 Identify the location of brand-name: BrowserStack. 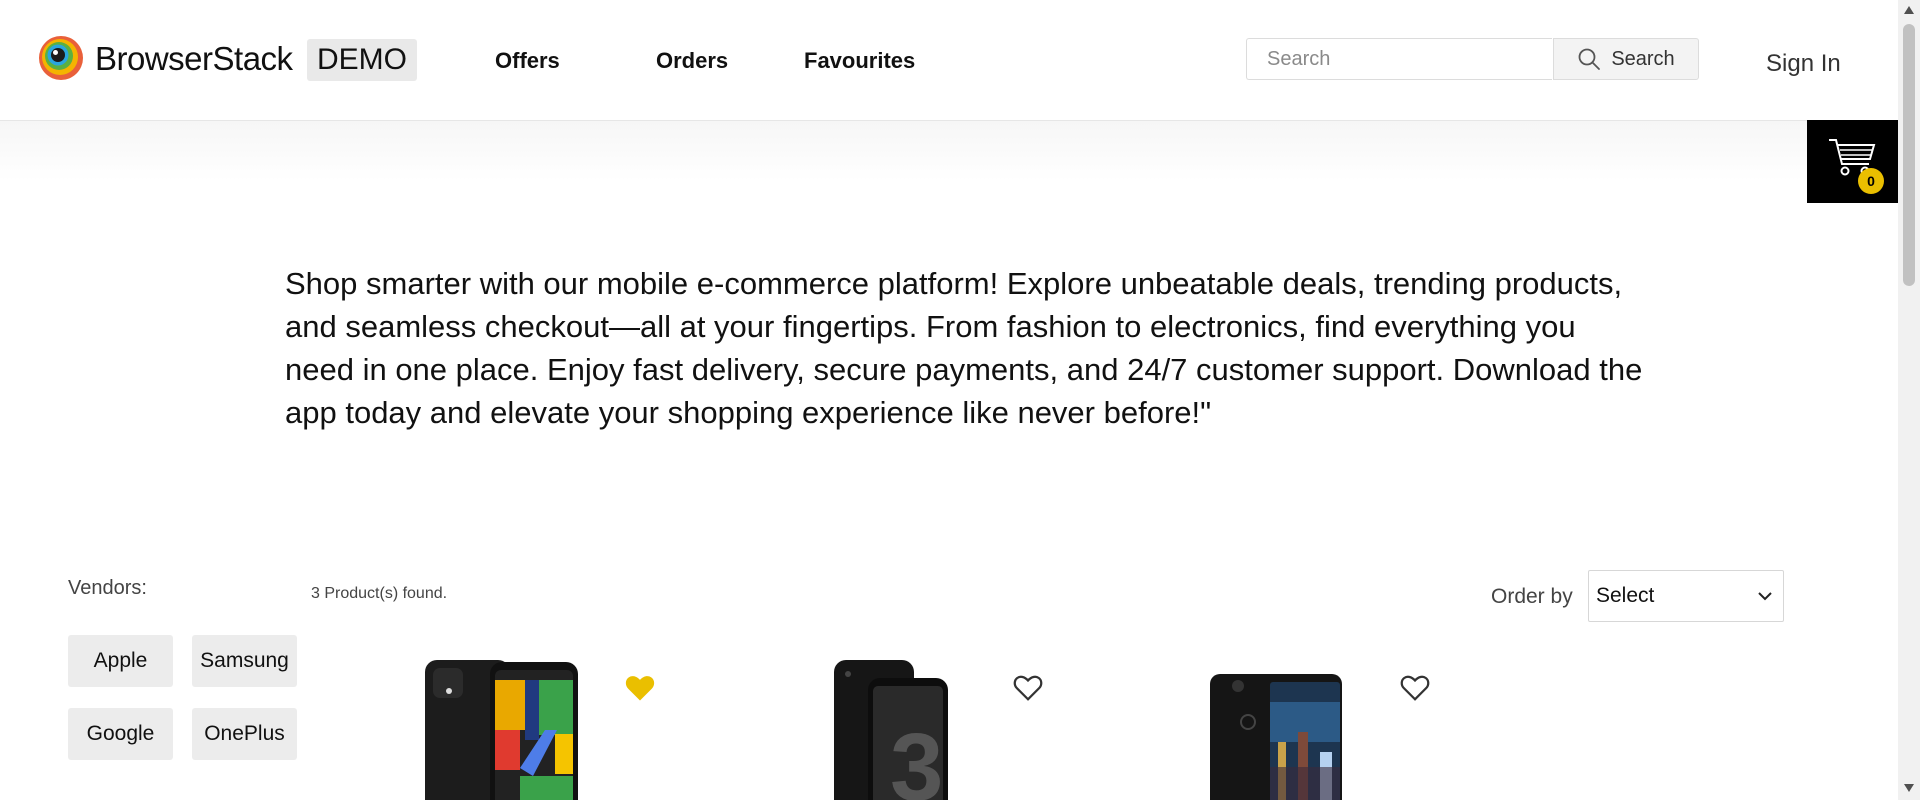
(194, 59).